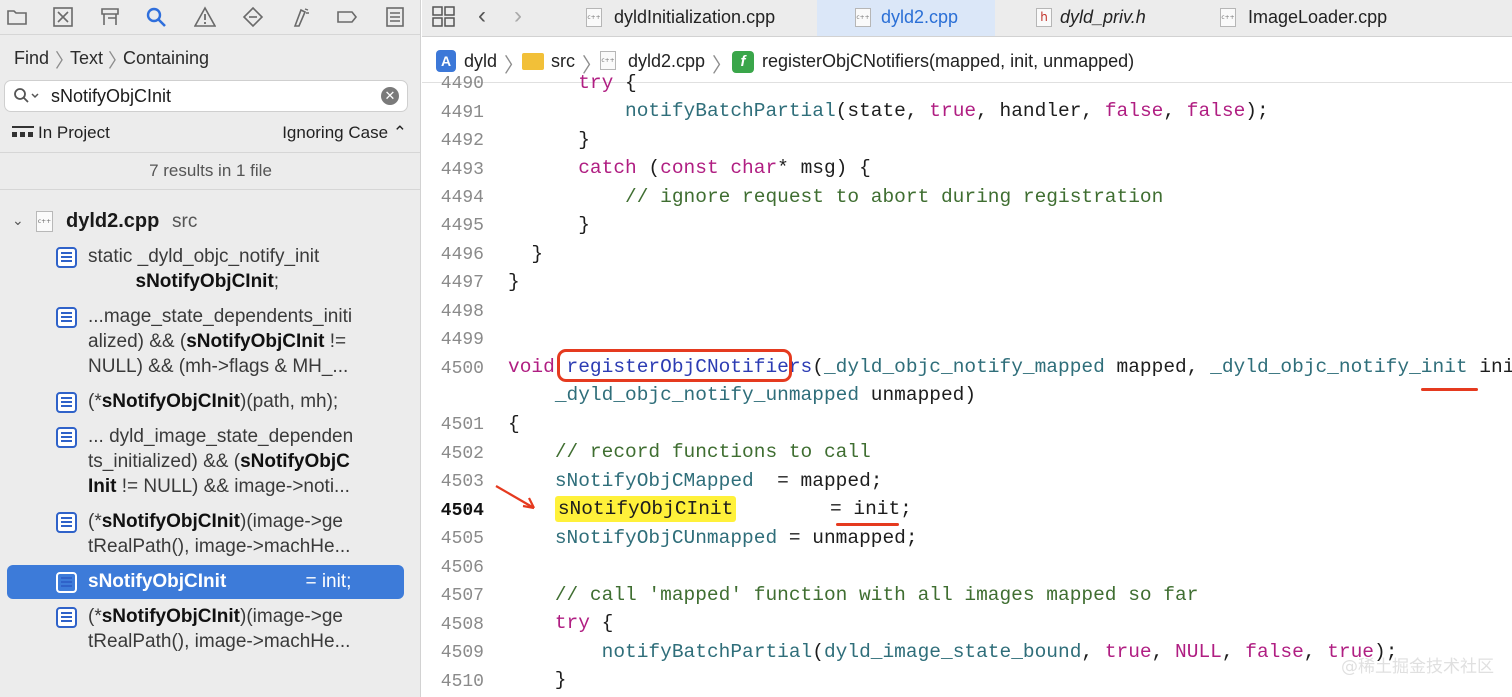 Image resolution: width=1512 pixels, height=697 pixels. What do you see at coordinates (712, 452) in the screenshot?
I see `code-line: // record functions to call` at bounding box center [712, 452].